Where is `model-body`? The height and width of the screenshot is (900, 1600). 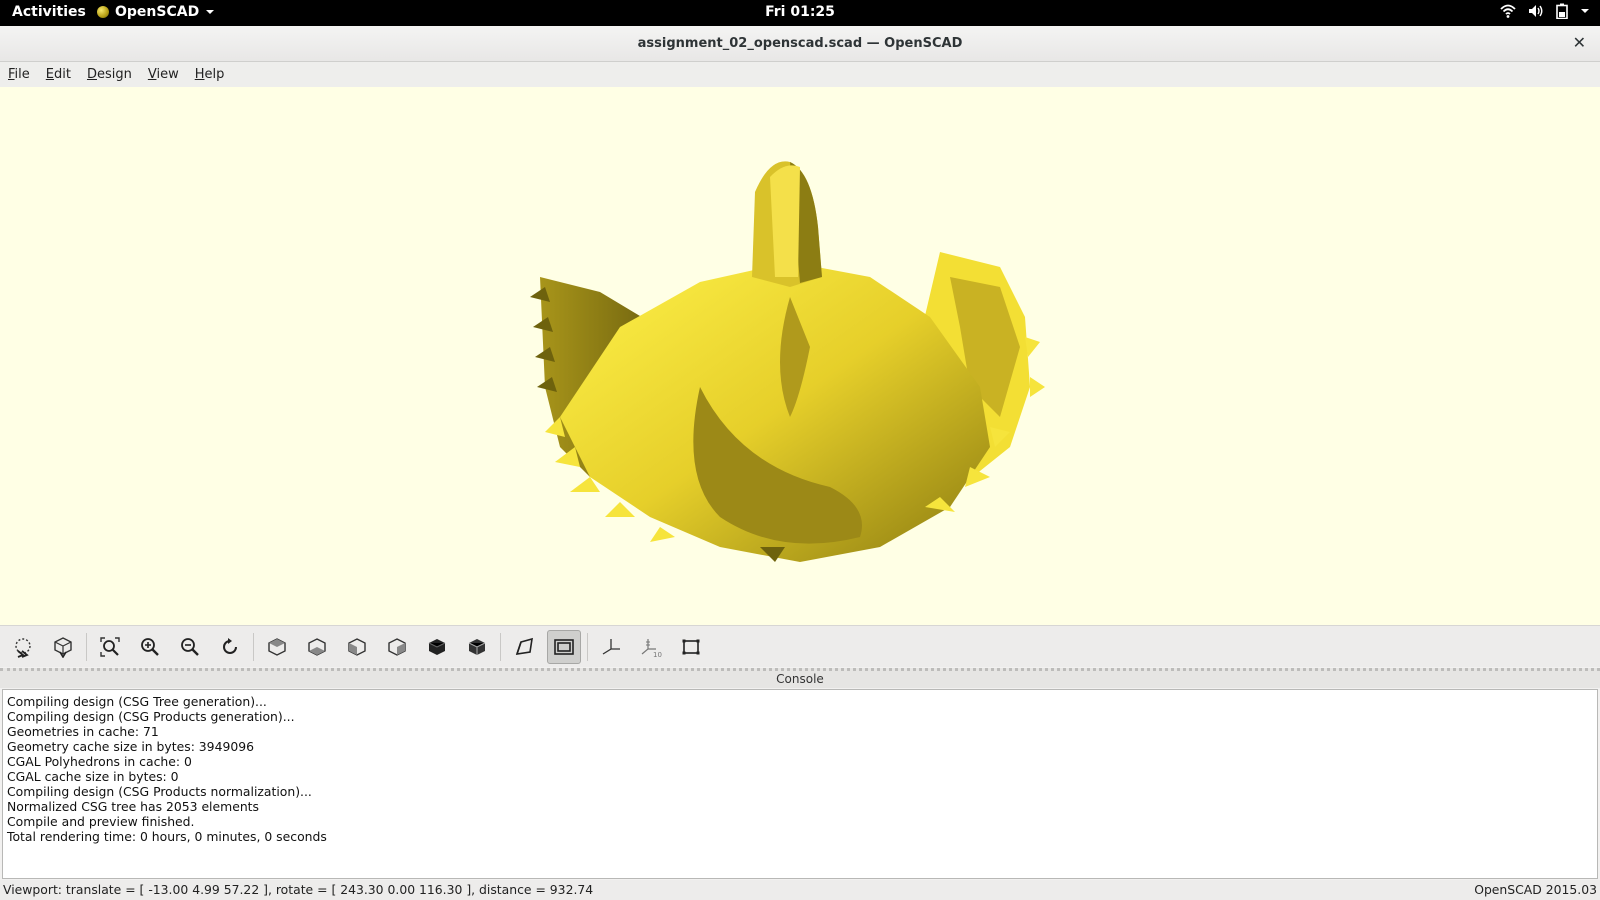 model-body is located at coordinates (787, 361).